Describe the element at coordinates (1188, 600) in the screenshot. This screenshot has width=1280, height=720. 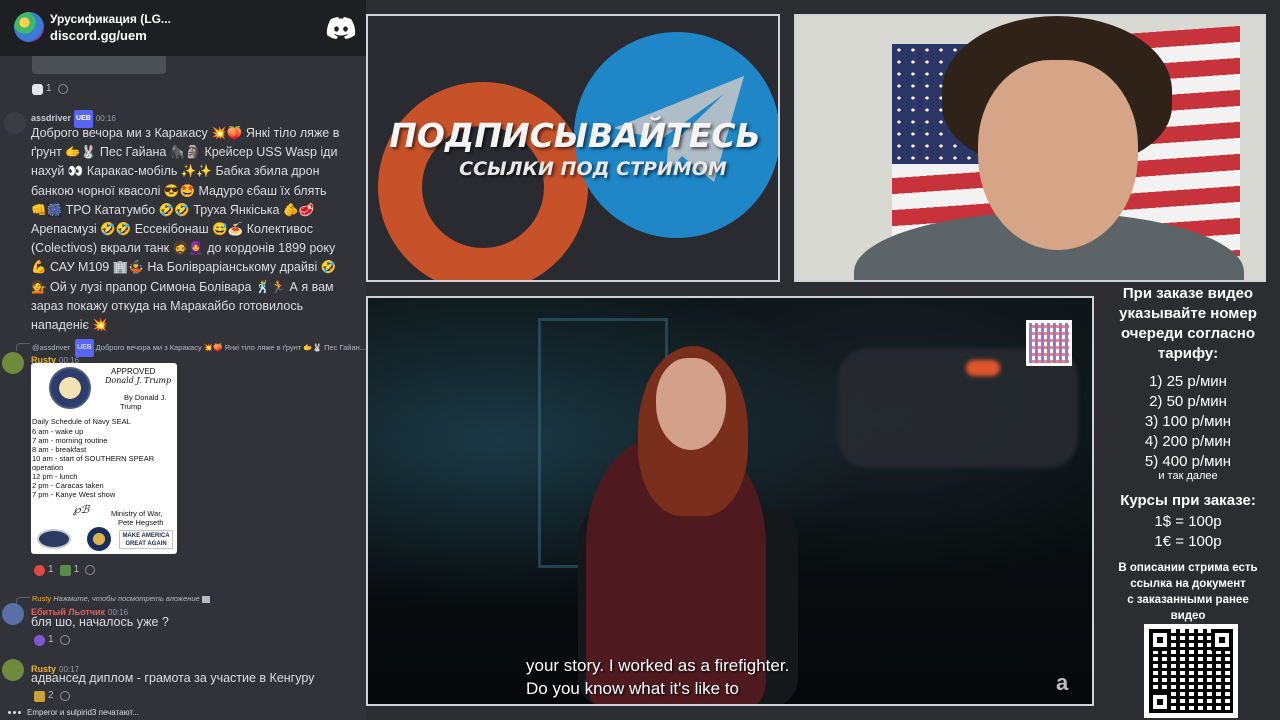
I see `info-line: с заказанными ранее` at that location.